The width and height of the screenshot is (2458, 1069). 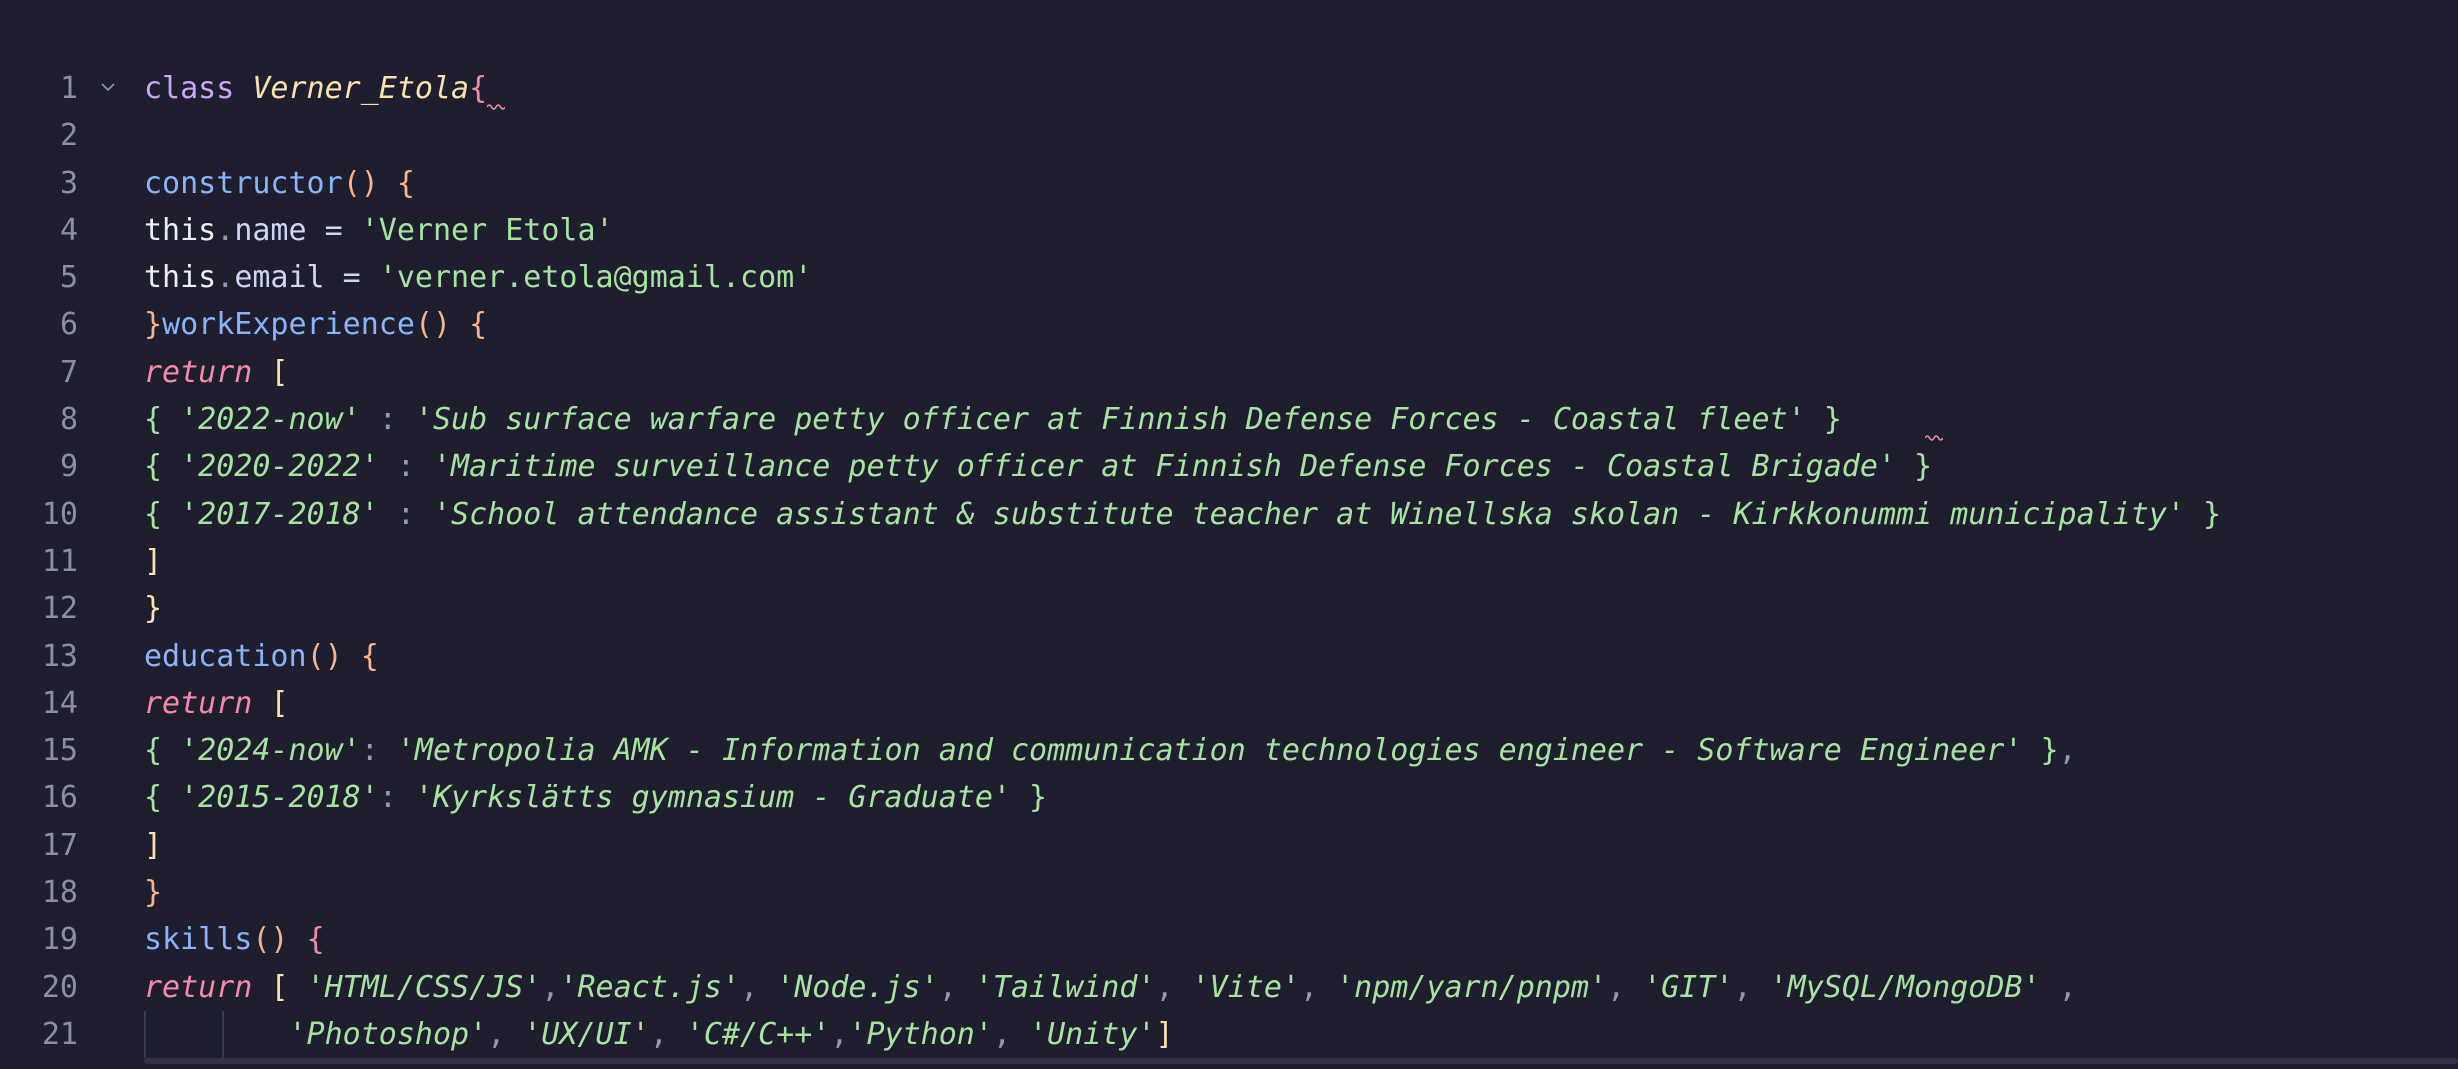 What do you see at coordinates (1229, 845) in the screenshot?
I see `code-line: 17]` at bounding box center [1229, 845].